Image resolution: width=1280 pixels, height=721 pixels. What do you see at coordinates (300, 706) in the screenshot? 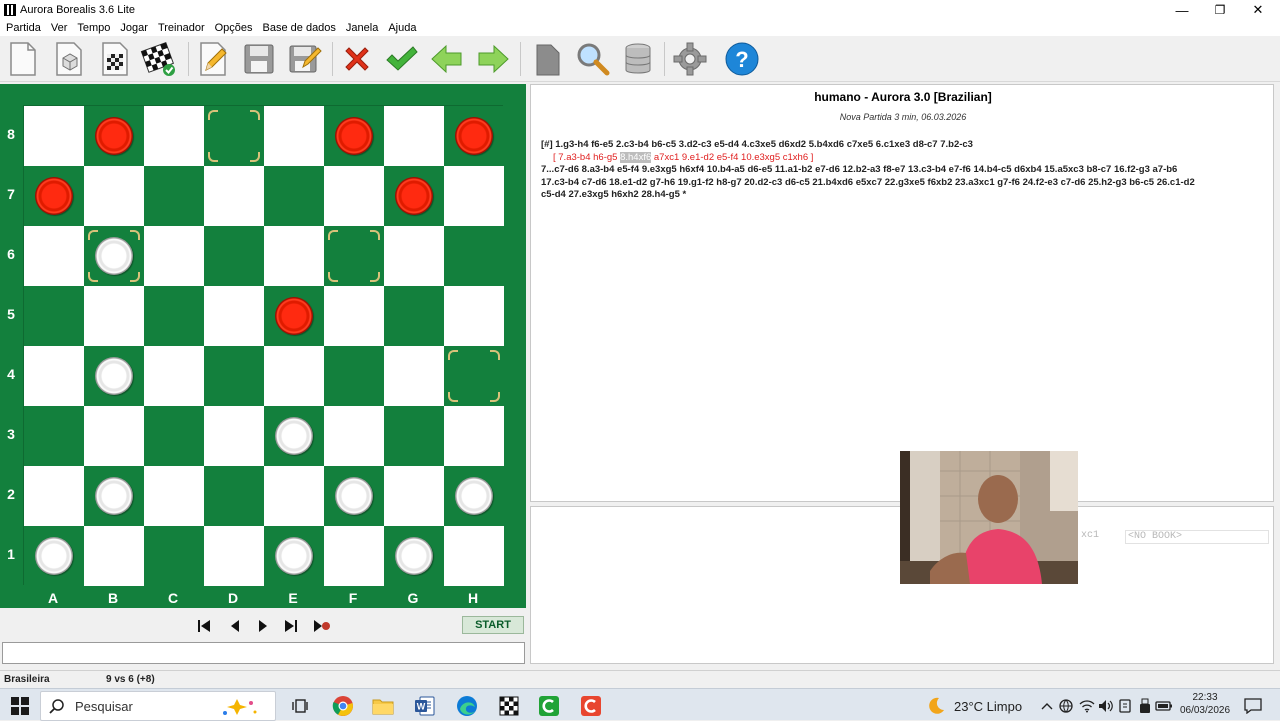
I see `task-view-icon` at bounding box center [300, 706].